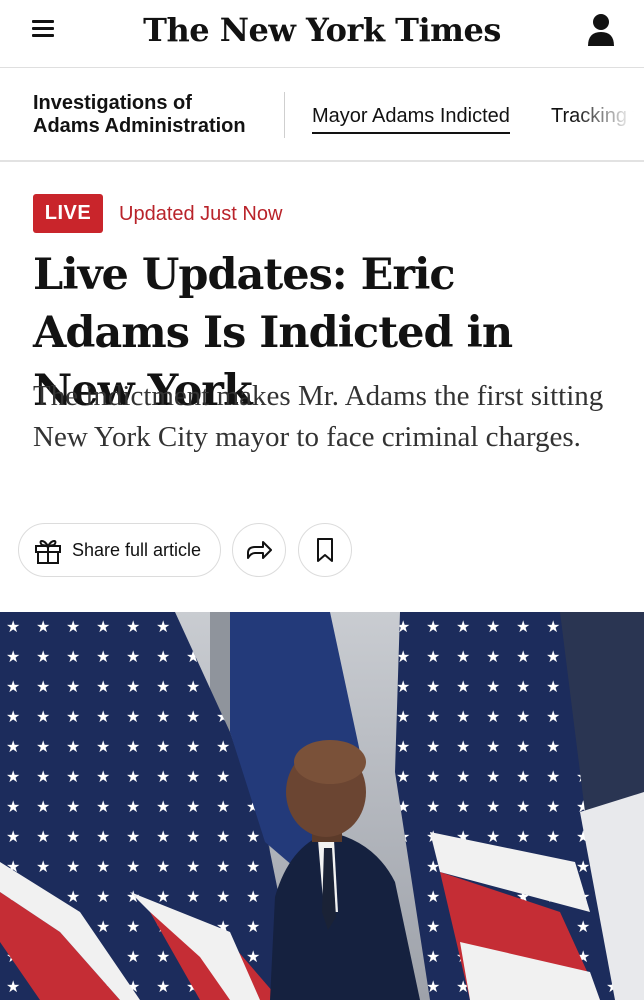 This screenshot has height=1000, width=644. What do you see at coordinates (609, 114) in the screenshot?
I see `nav-fade` at bounding box center [609, 114].